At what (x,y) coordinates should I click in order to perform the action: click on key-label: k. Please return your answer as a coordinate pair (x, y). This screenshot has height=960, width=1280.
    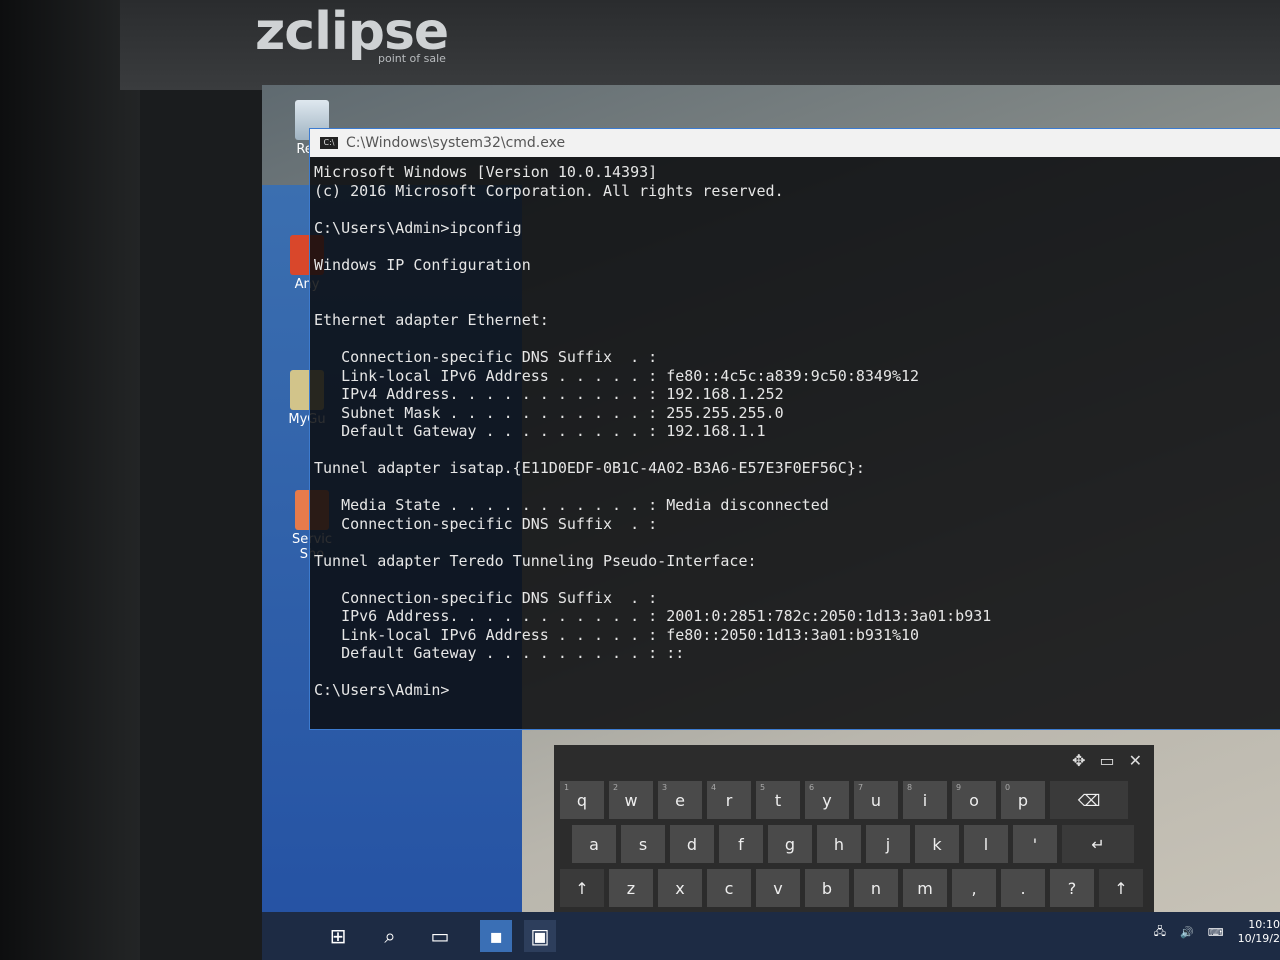
    Looking at the image, I should click on (937, 844).